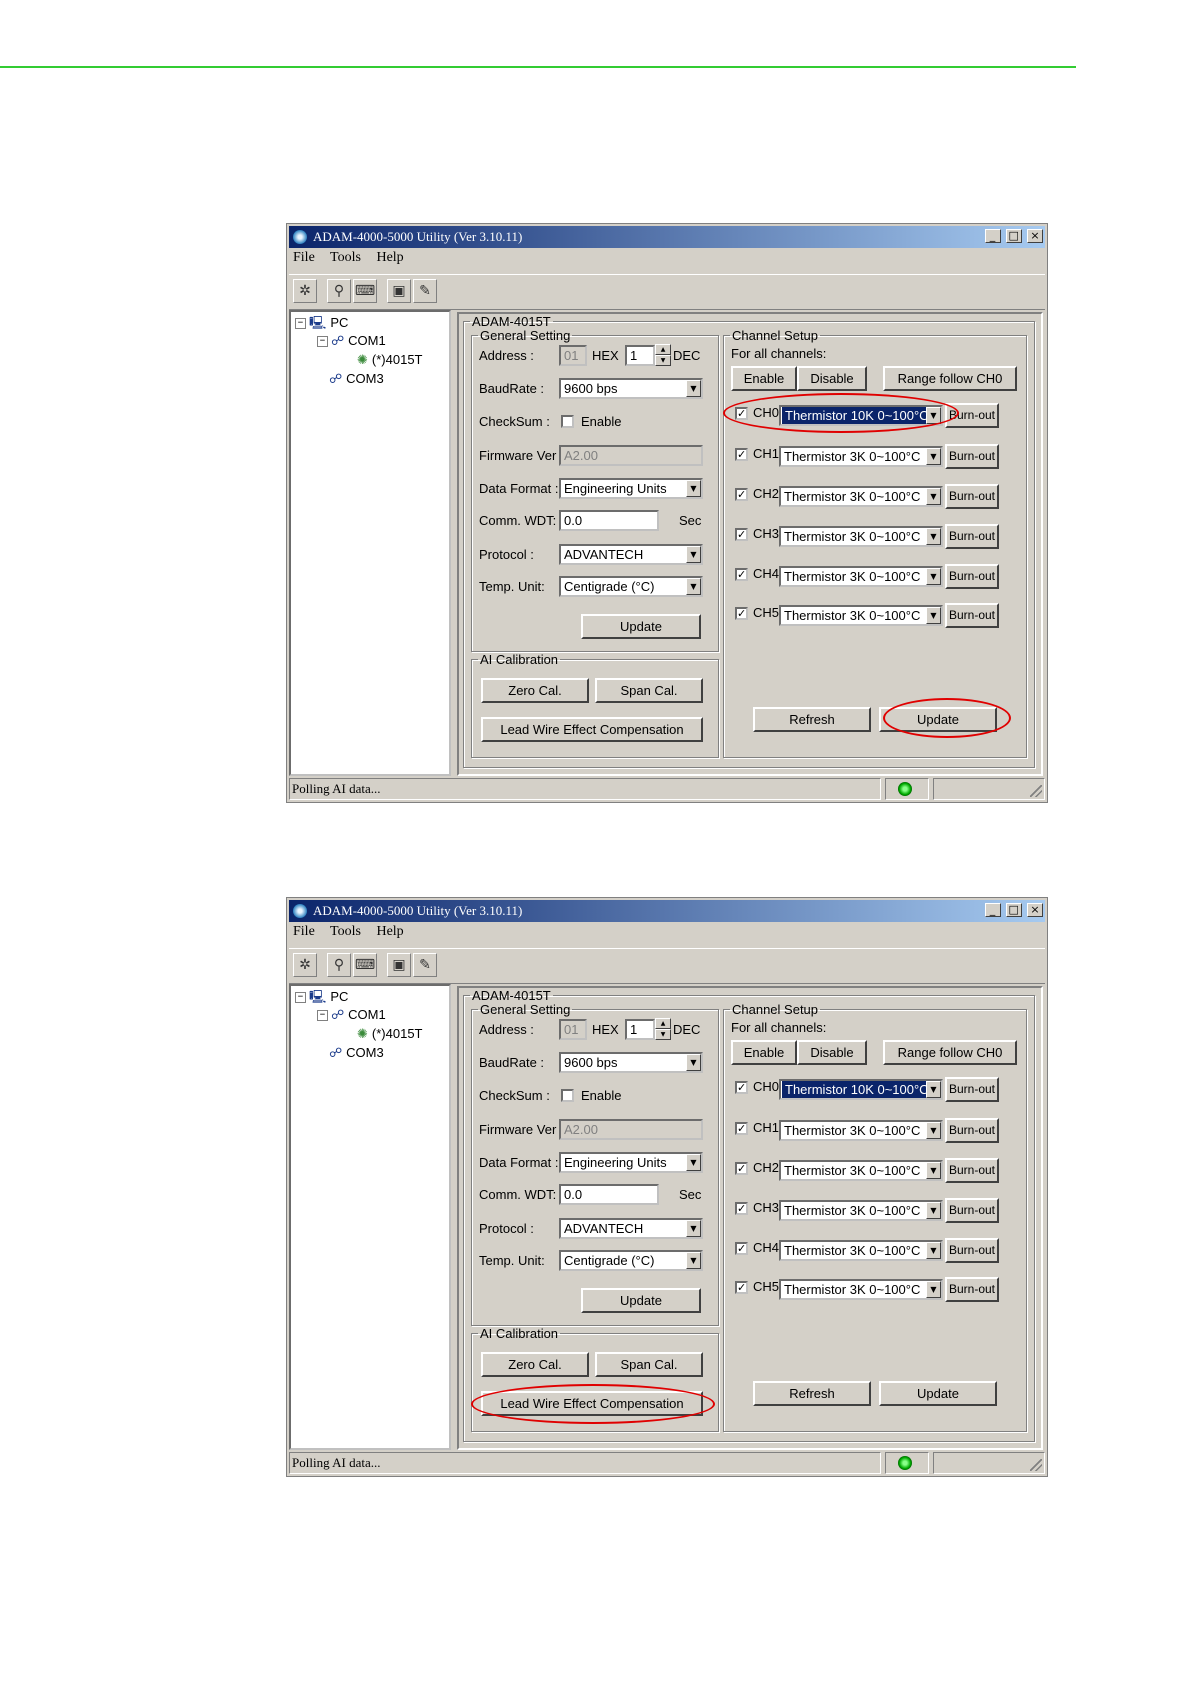  I want to click on ch3-range-select: Thermistor 3K 0~100°C ▼, so click(861, 536).